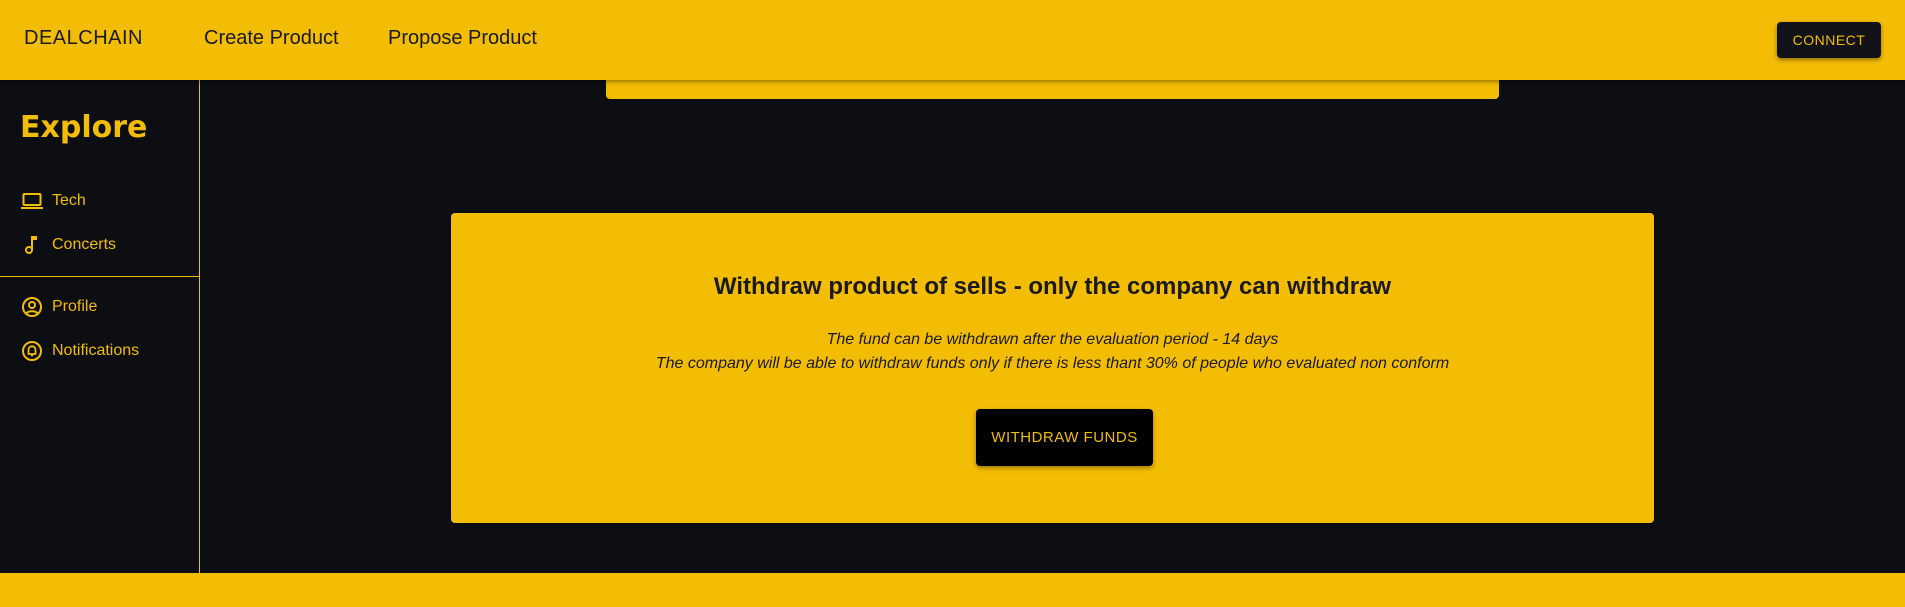 Image resolution: width=1905 pixels, height=607 pixels. What do you see at coordinates (84, 244) in the screenshot?
I see `sidebar-item-label: Concerts` at bounding box center [84, 244].